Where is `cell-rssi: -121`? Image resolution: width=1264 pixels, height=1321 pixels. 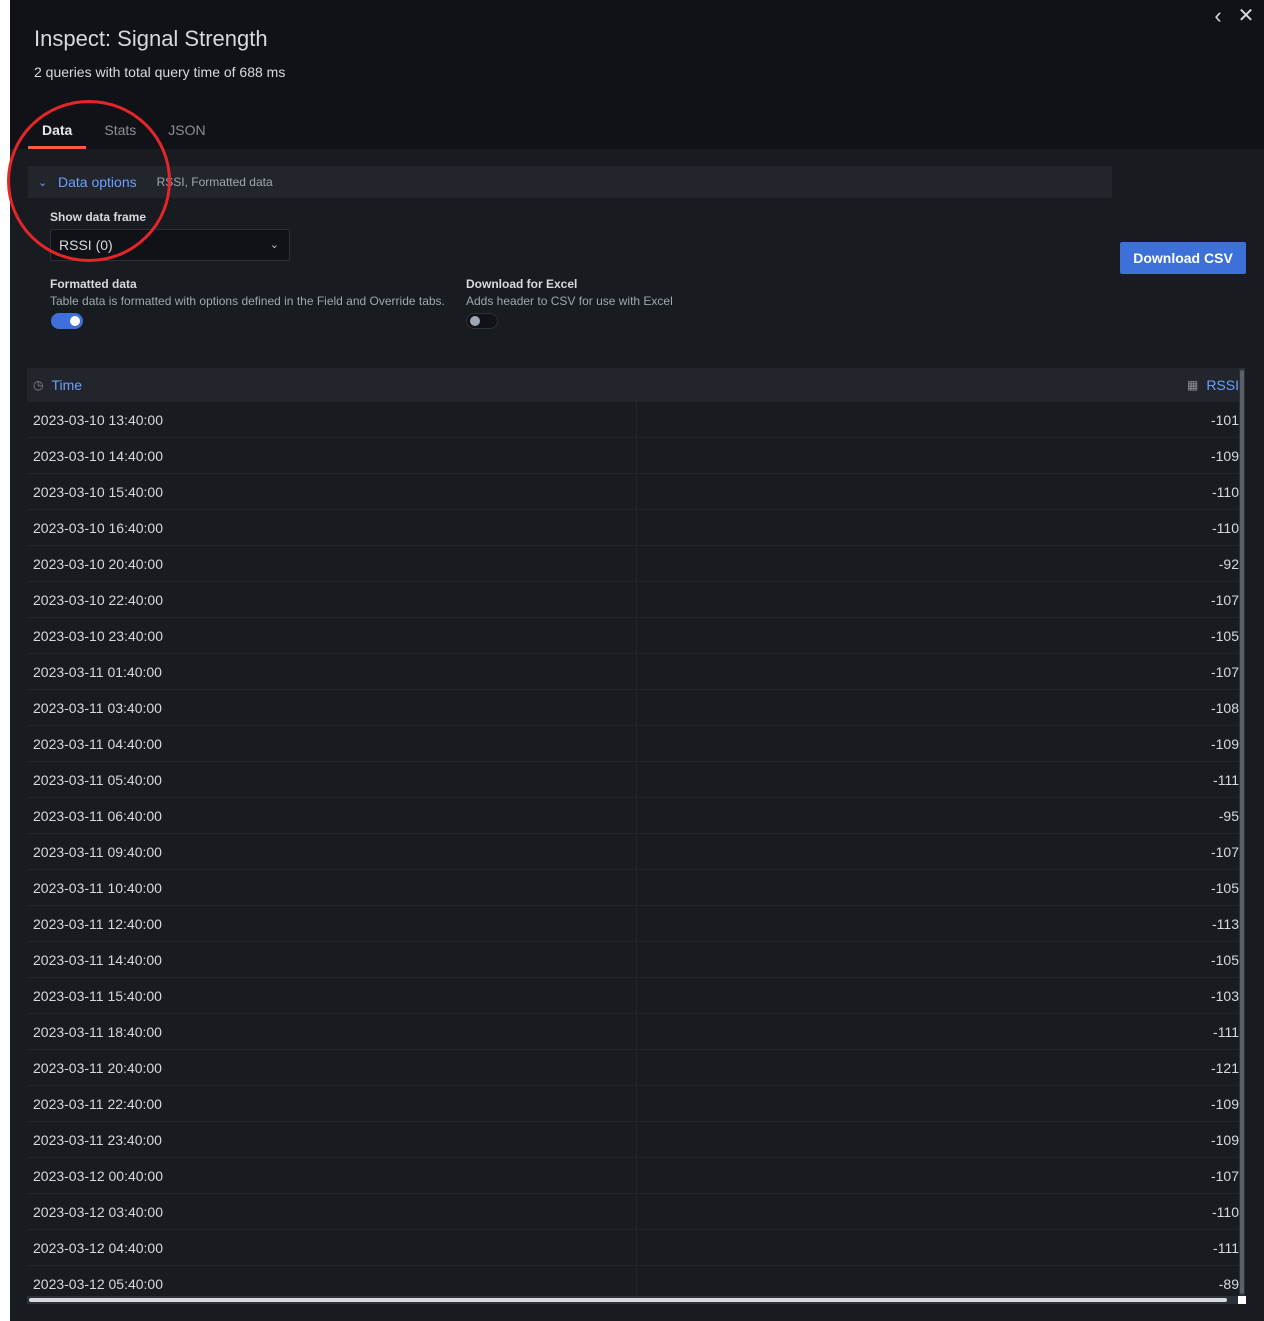
cell-rssi: -121 is located at coordinates (1224, 1068).